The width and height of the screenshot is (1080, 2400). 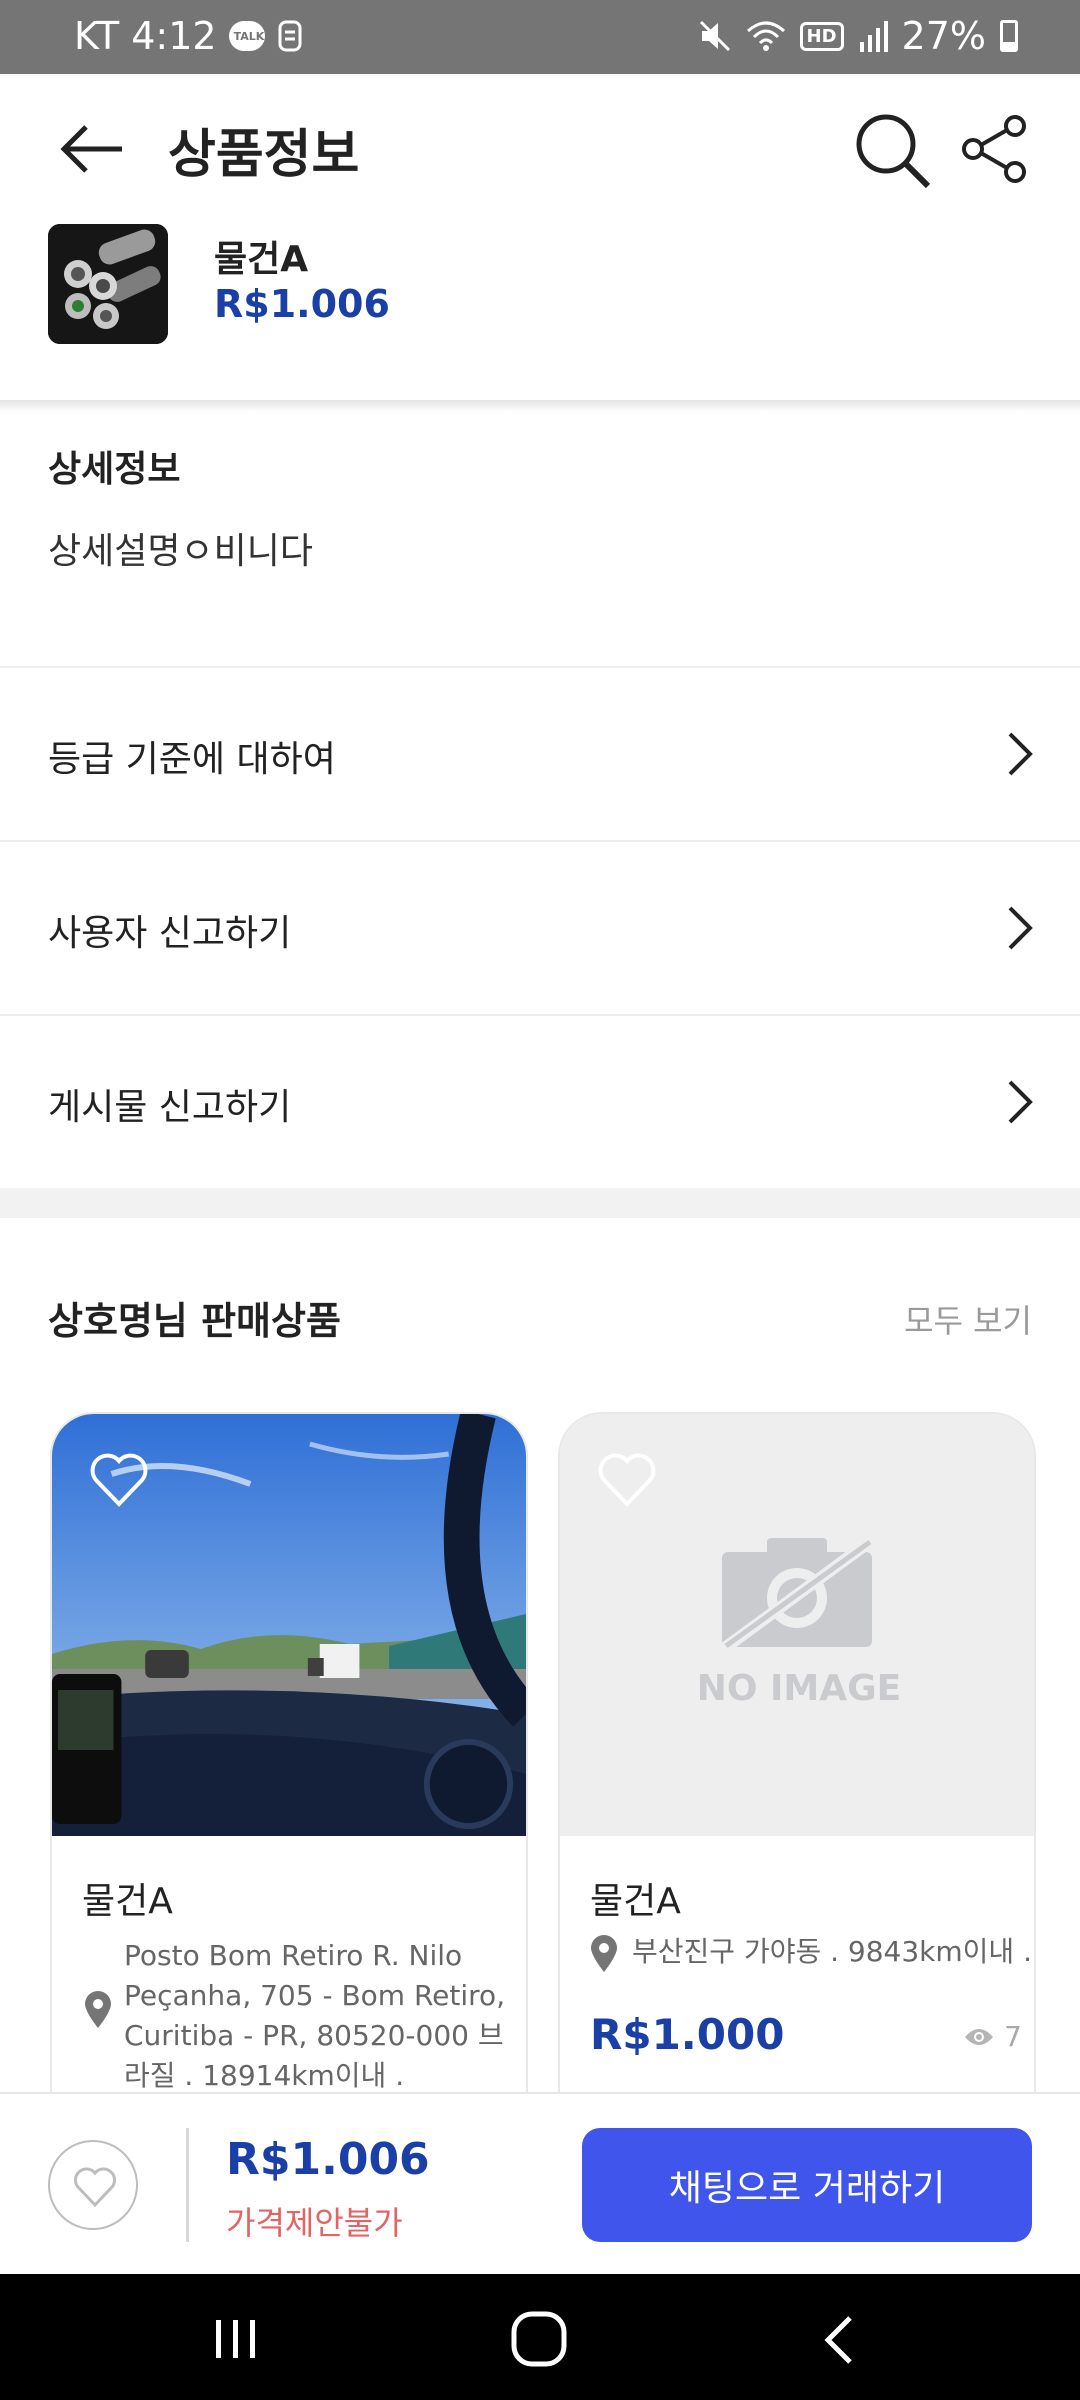 I want to click on menu-item-label: 게시물 신고하기, so click(x=170, y=1107).